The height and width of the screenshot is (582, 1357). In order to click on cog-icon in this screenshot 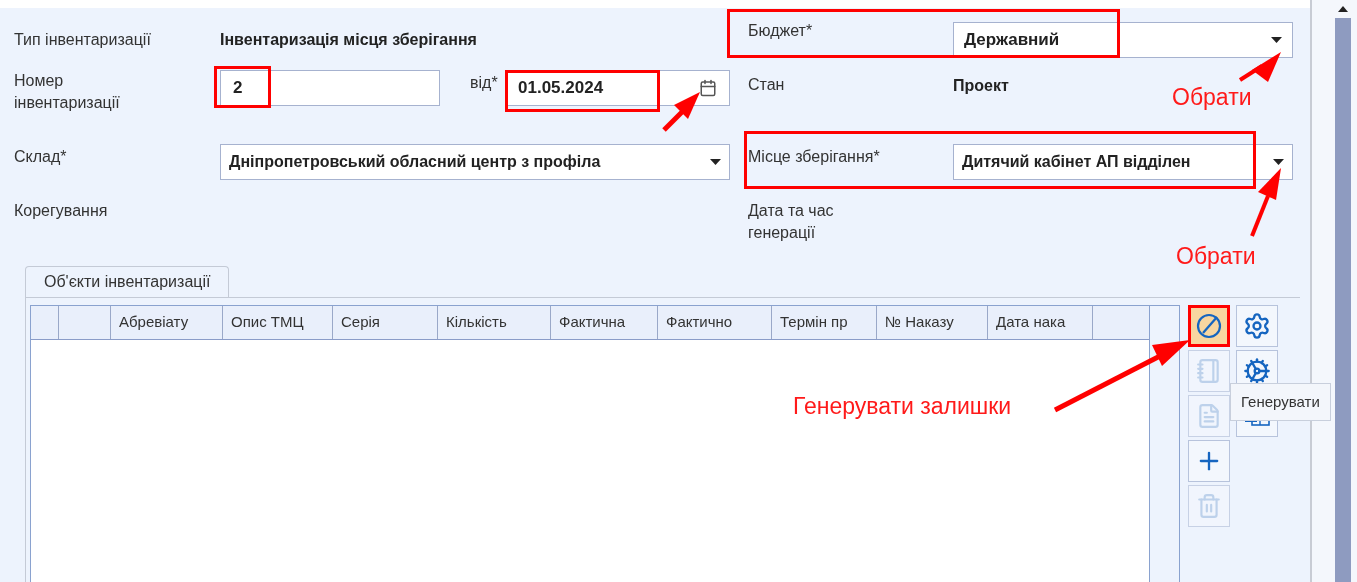, I will do `click(1257, 371)`.